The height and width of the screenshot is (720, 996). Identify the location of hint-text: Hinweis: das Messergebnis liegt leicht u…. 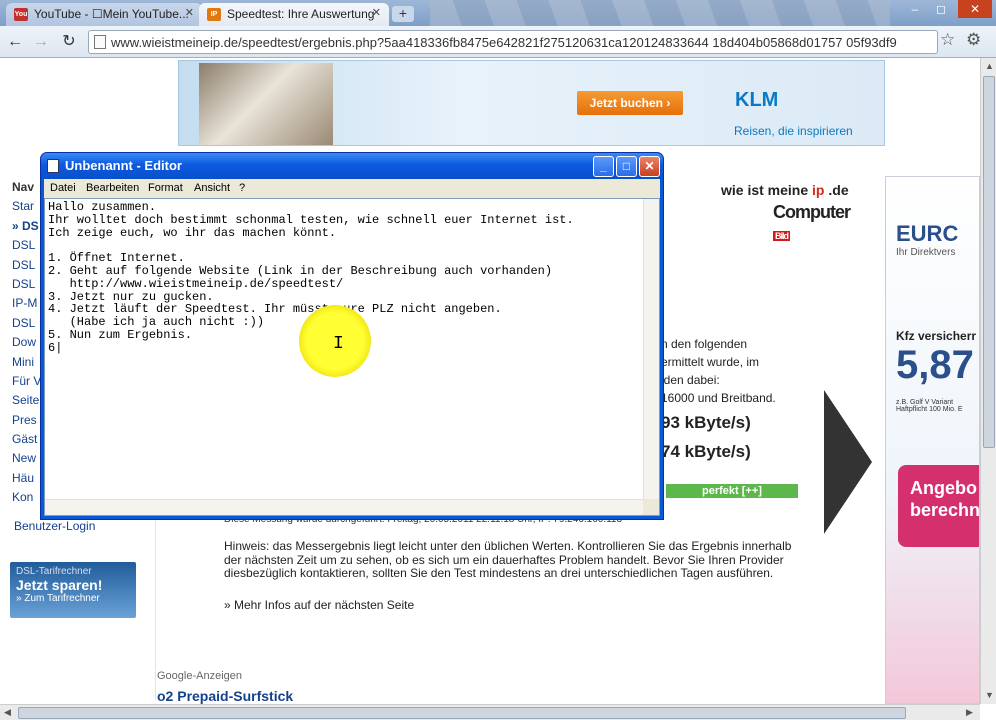
(508, 560).